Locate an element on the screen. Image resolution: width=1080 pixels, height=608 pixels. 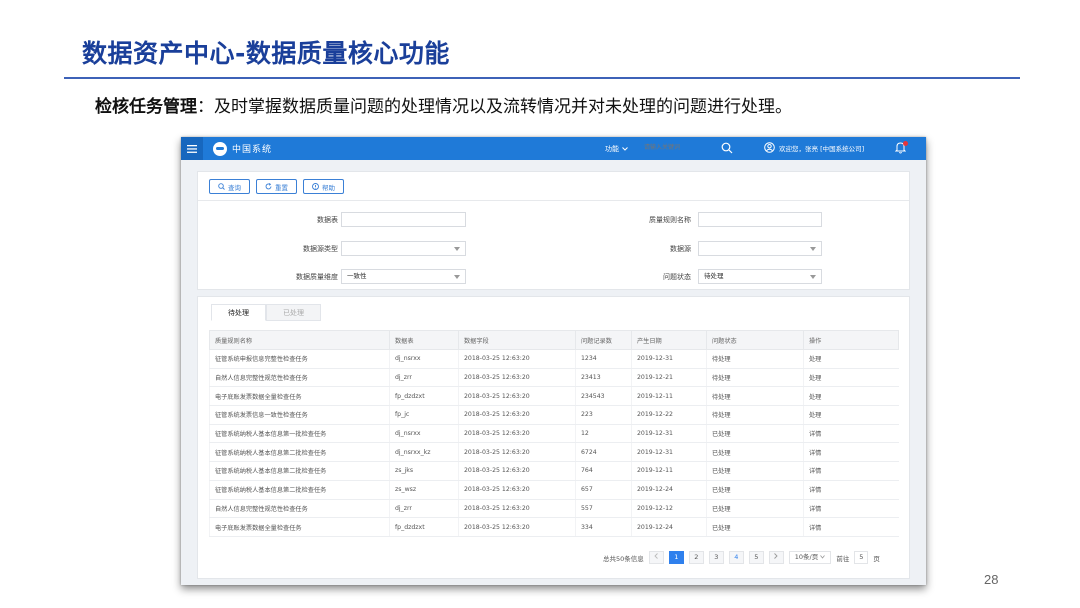
rule-name-cell: 征管系统发票信息一致性检查任务 is located at coordinates (299, 415).